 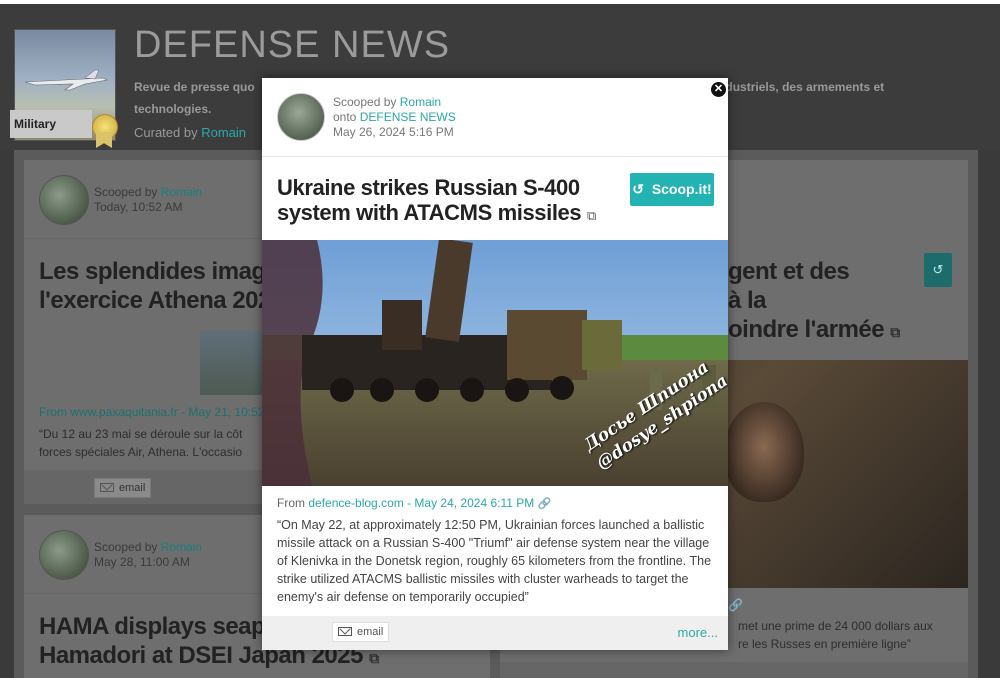 I want to click on snippet-line: forces spéciales Air, Athena. L'occasio, so click(x=141, y=452).